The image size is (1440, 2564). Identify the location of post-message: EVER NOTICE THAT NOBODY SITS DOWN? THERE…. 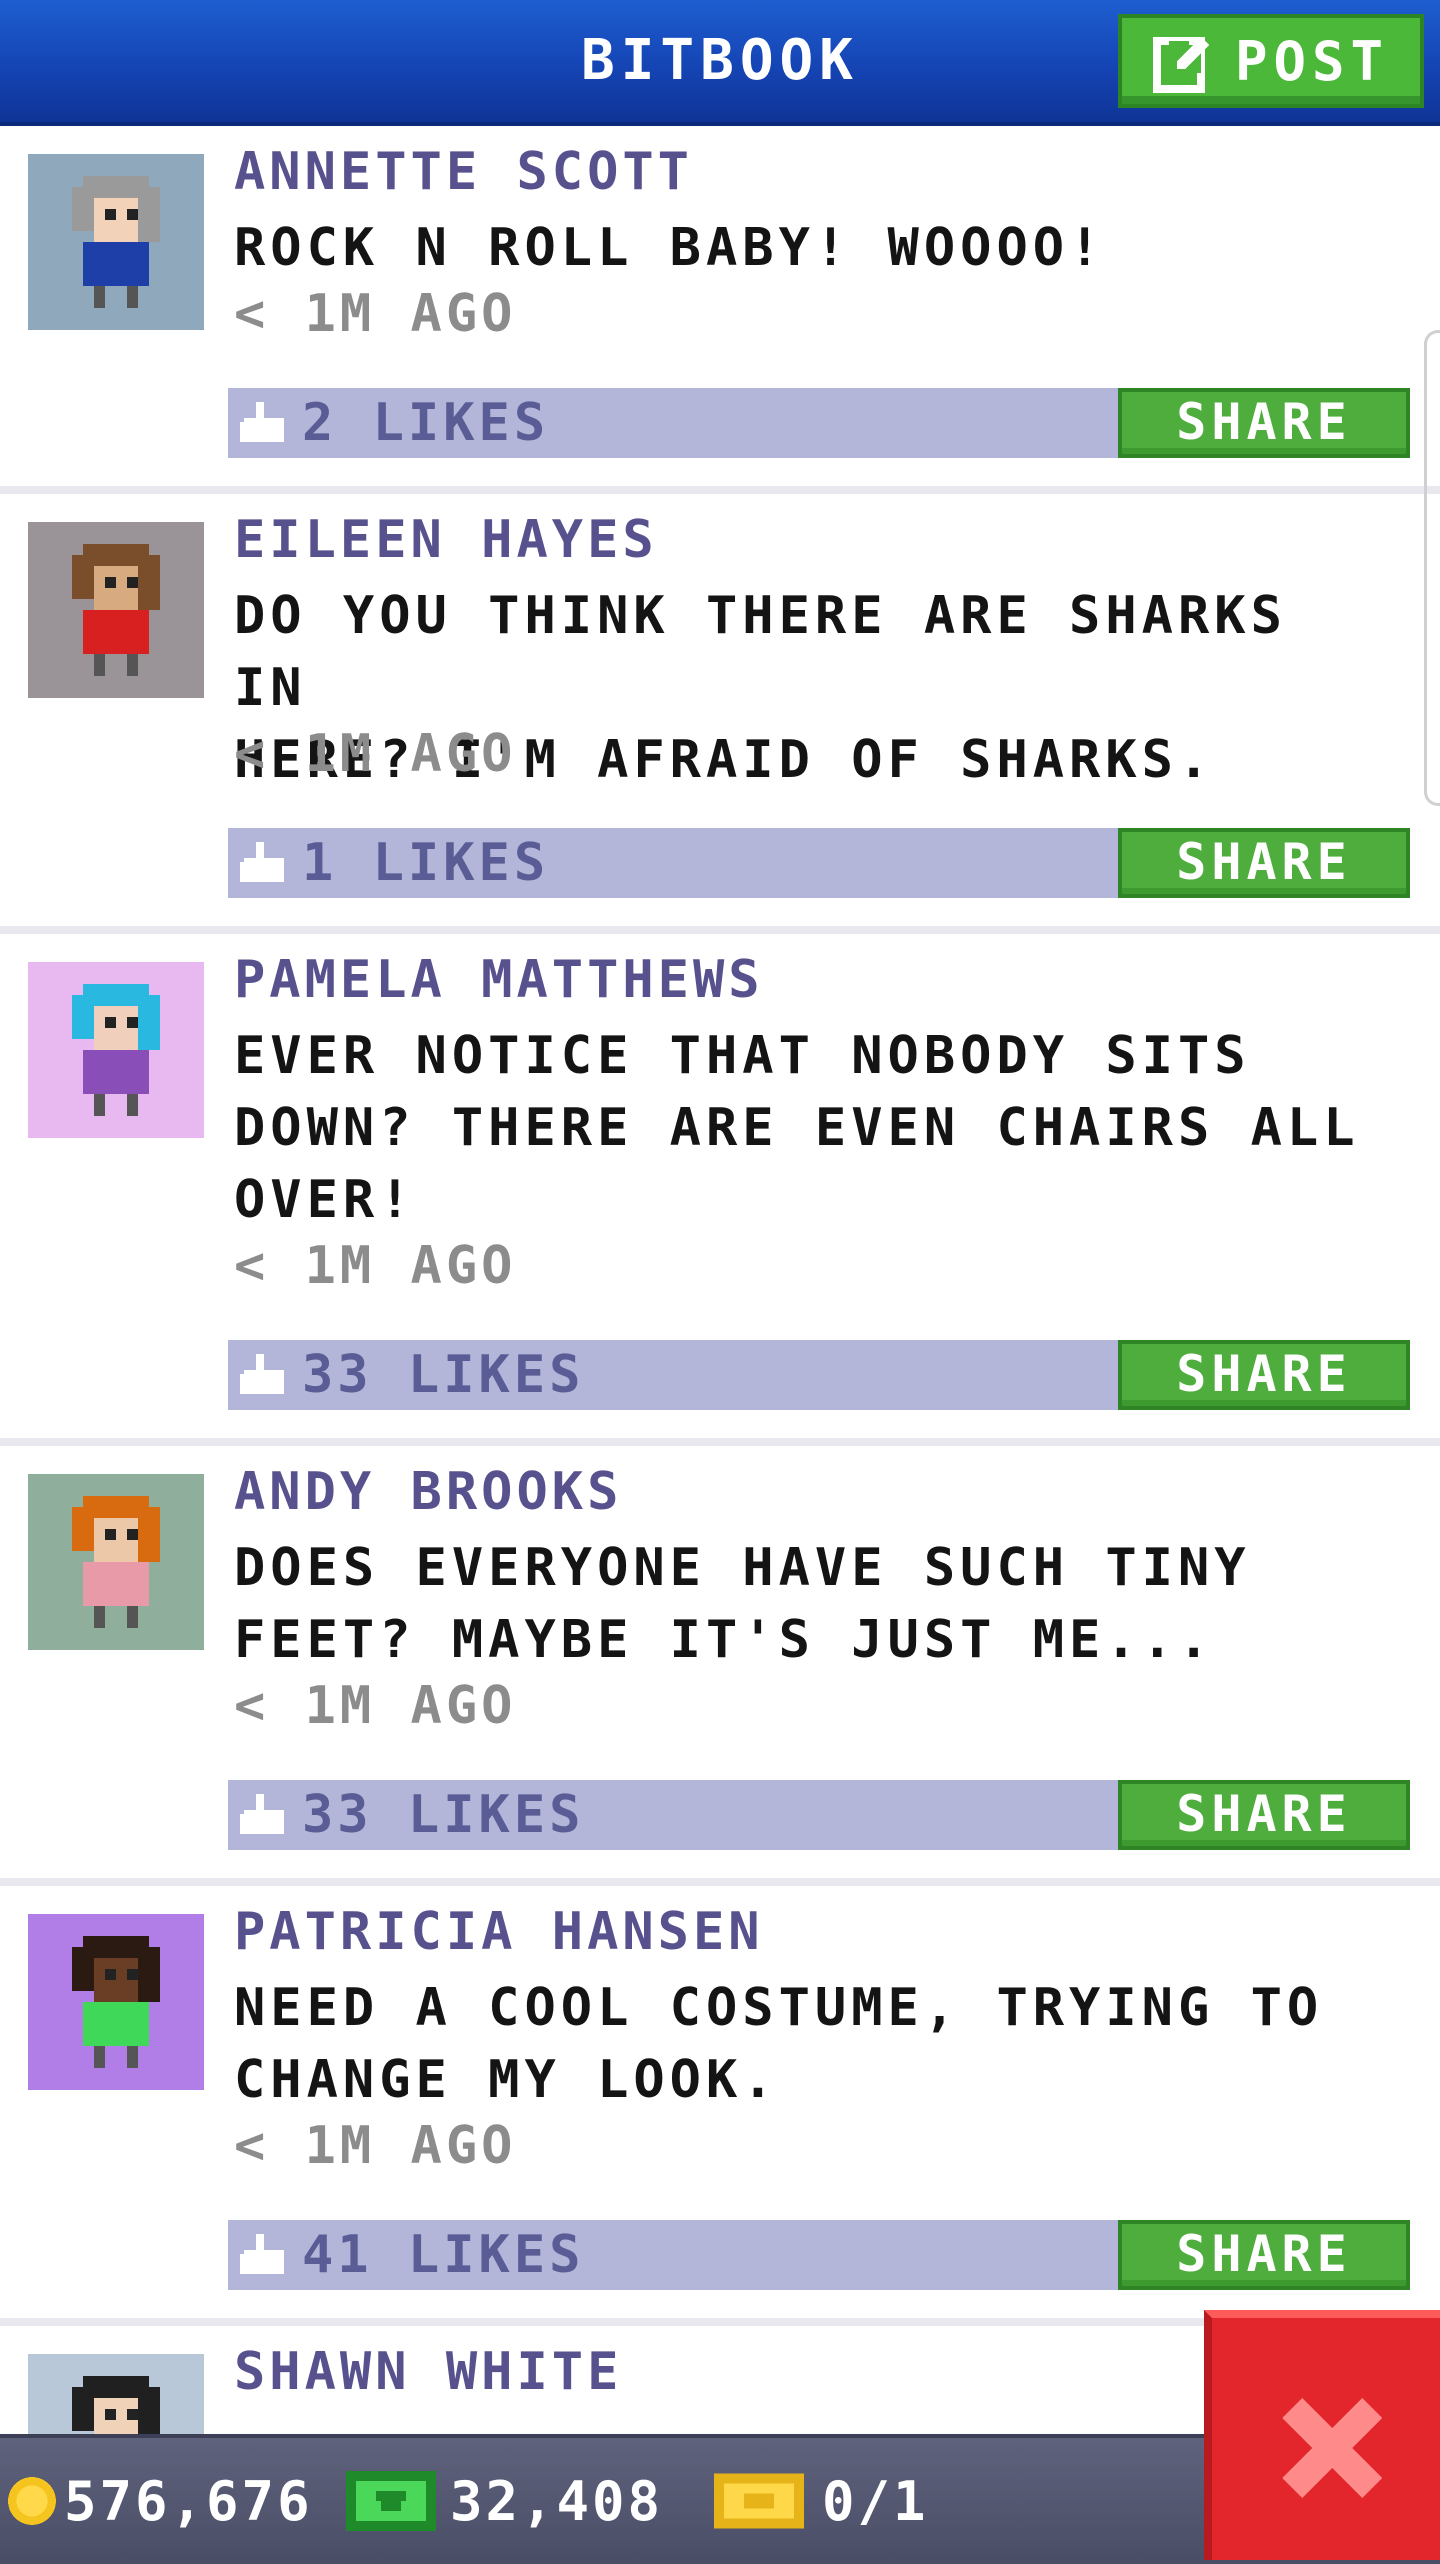
(797, 1128).